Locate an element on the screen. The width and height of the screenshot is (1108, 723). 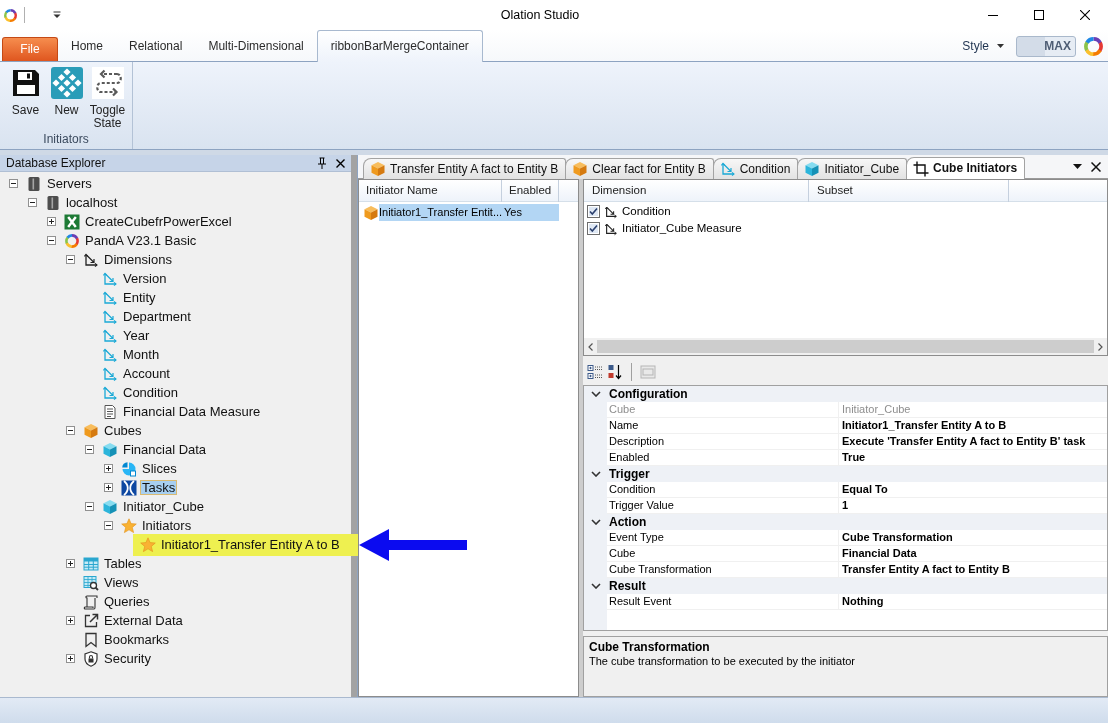
document-tab: Cube Initiators is located at coordinates (966, 168).